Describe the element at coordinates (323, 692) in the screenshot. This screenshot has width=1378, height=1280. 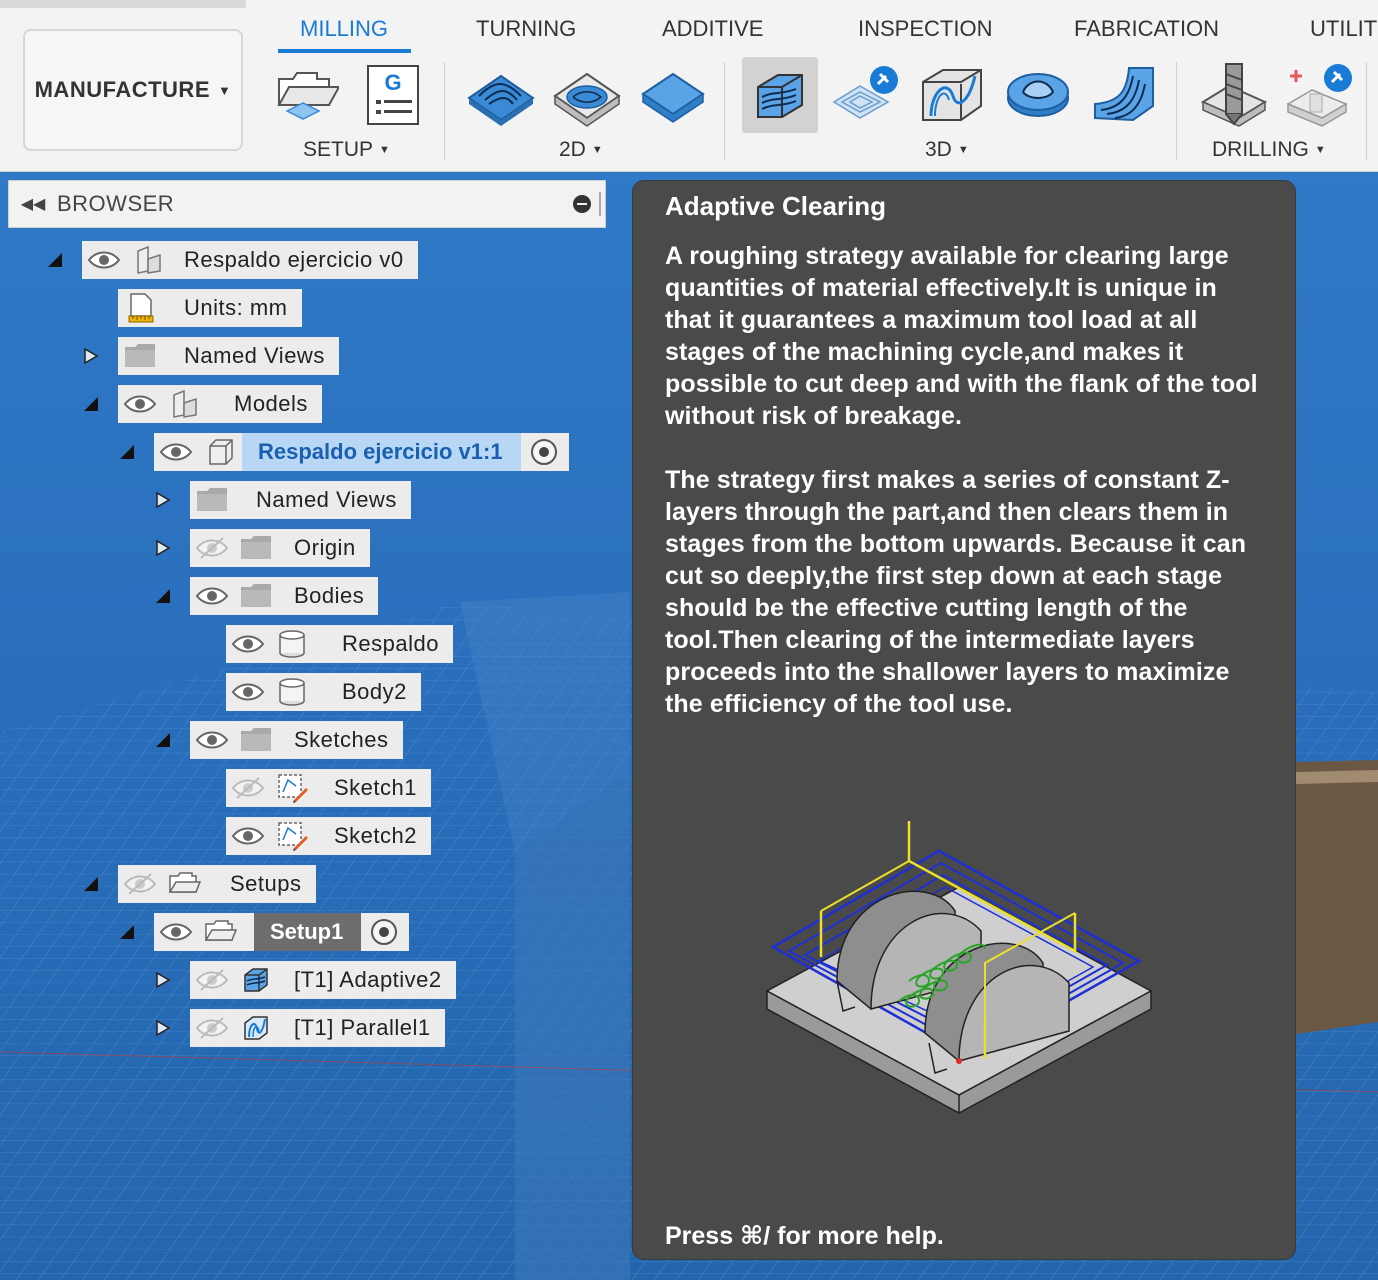
I see `tree-item-body2: Body2` at that location.